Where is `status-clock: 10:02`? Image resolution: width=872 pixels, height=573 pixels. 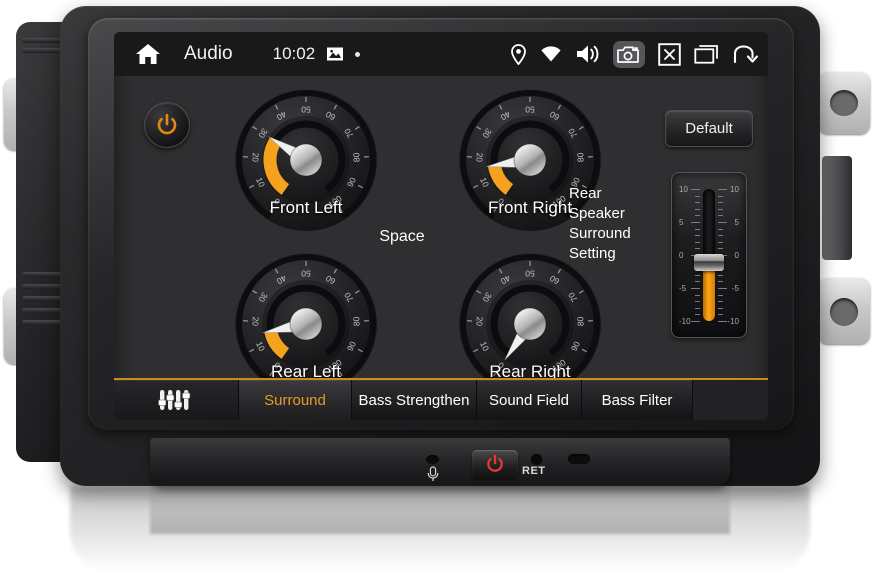 status-clock: 10:02 is located at coordinates (294, 53).